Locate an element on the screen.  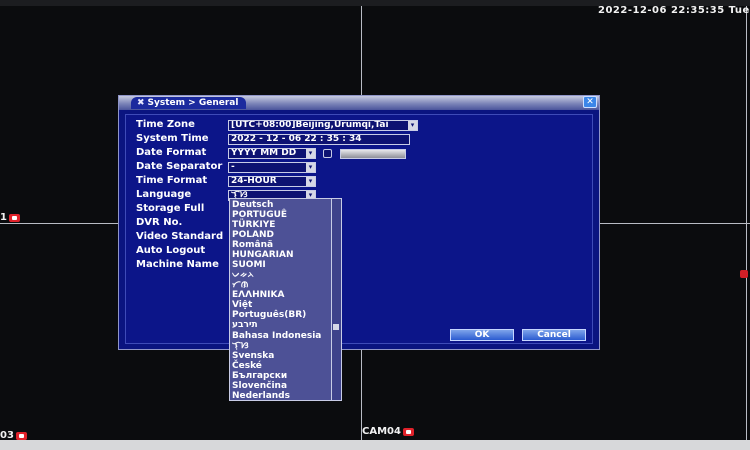
label-auto-logout: Auto Logout is located at coordinates (171, 250).